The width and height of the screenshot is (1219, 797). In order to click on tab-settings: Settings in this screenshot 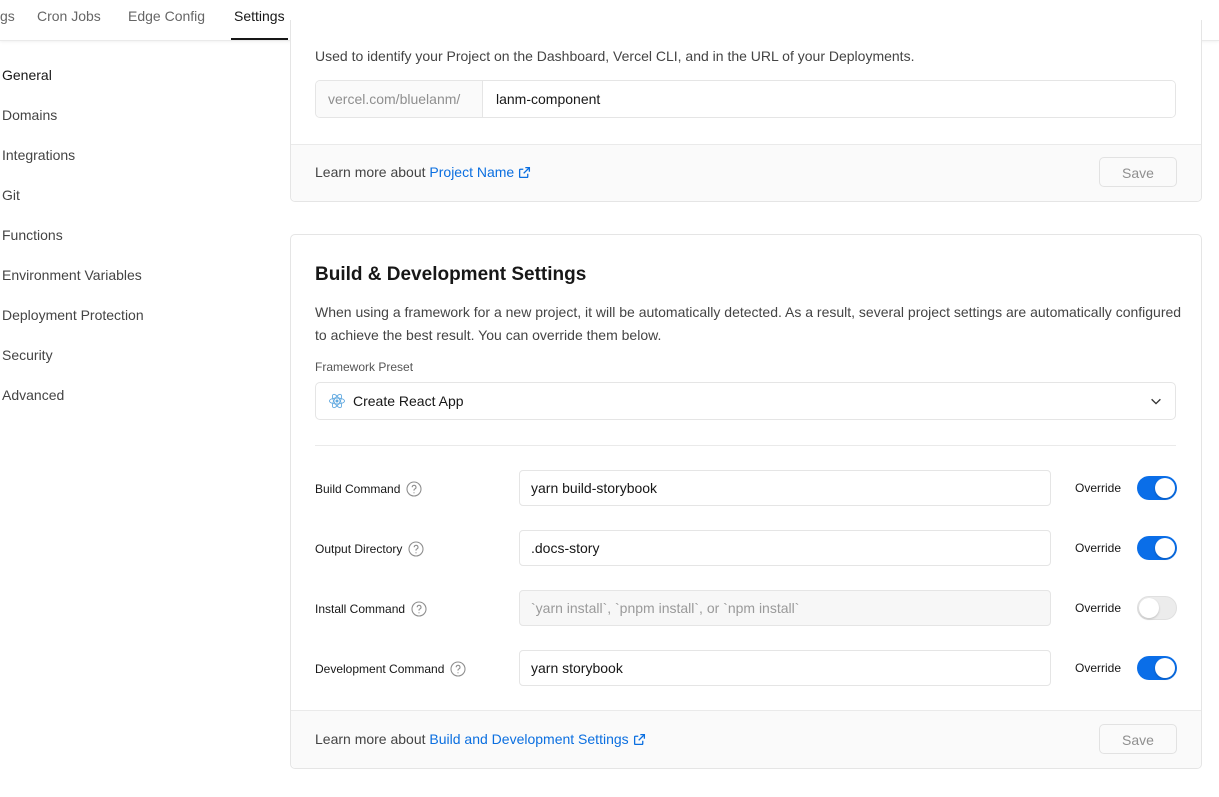, I will do `click(259, 20)`.